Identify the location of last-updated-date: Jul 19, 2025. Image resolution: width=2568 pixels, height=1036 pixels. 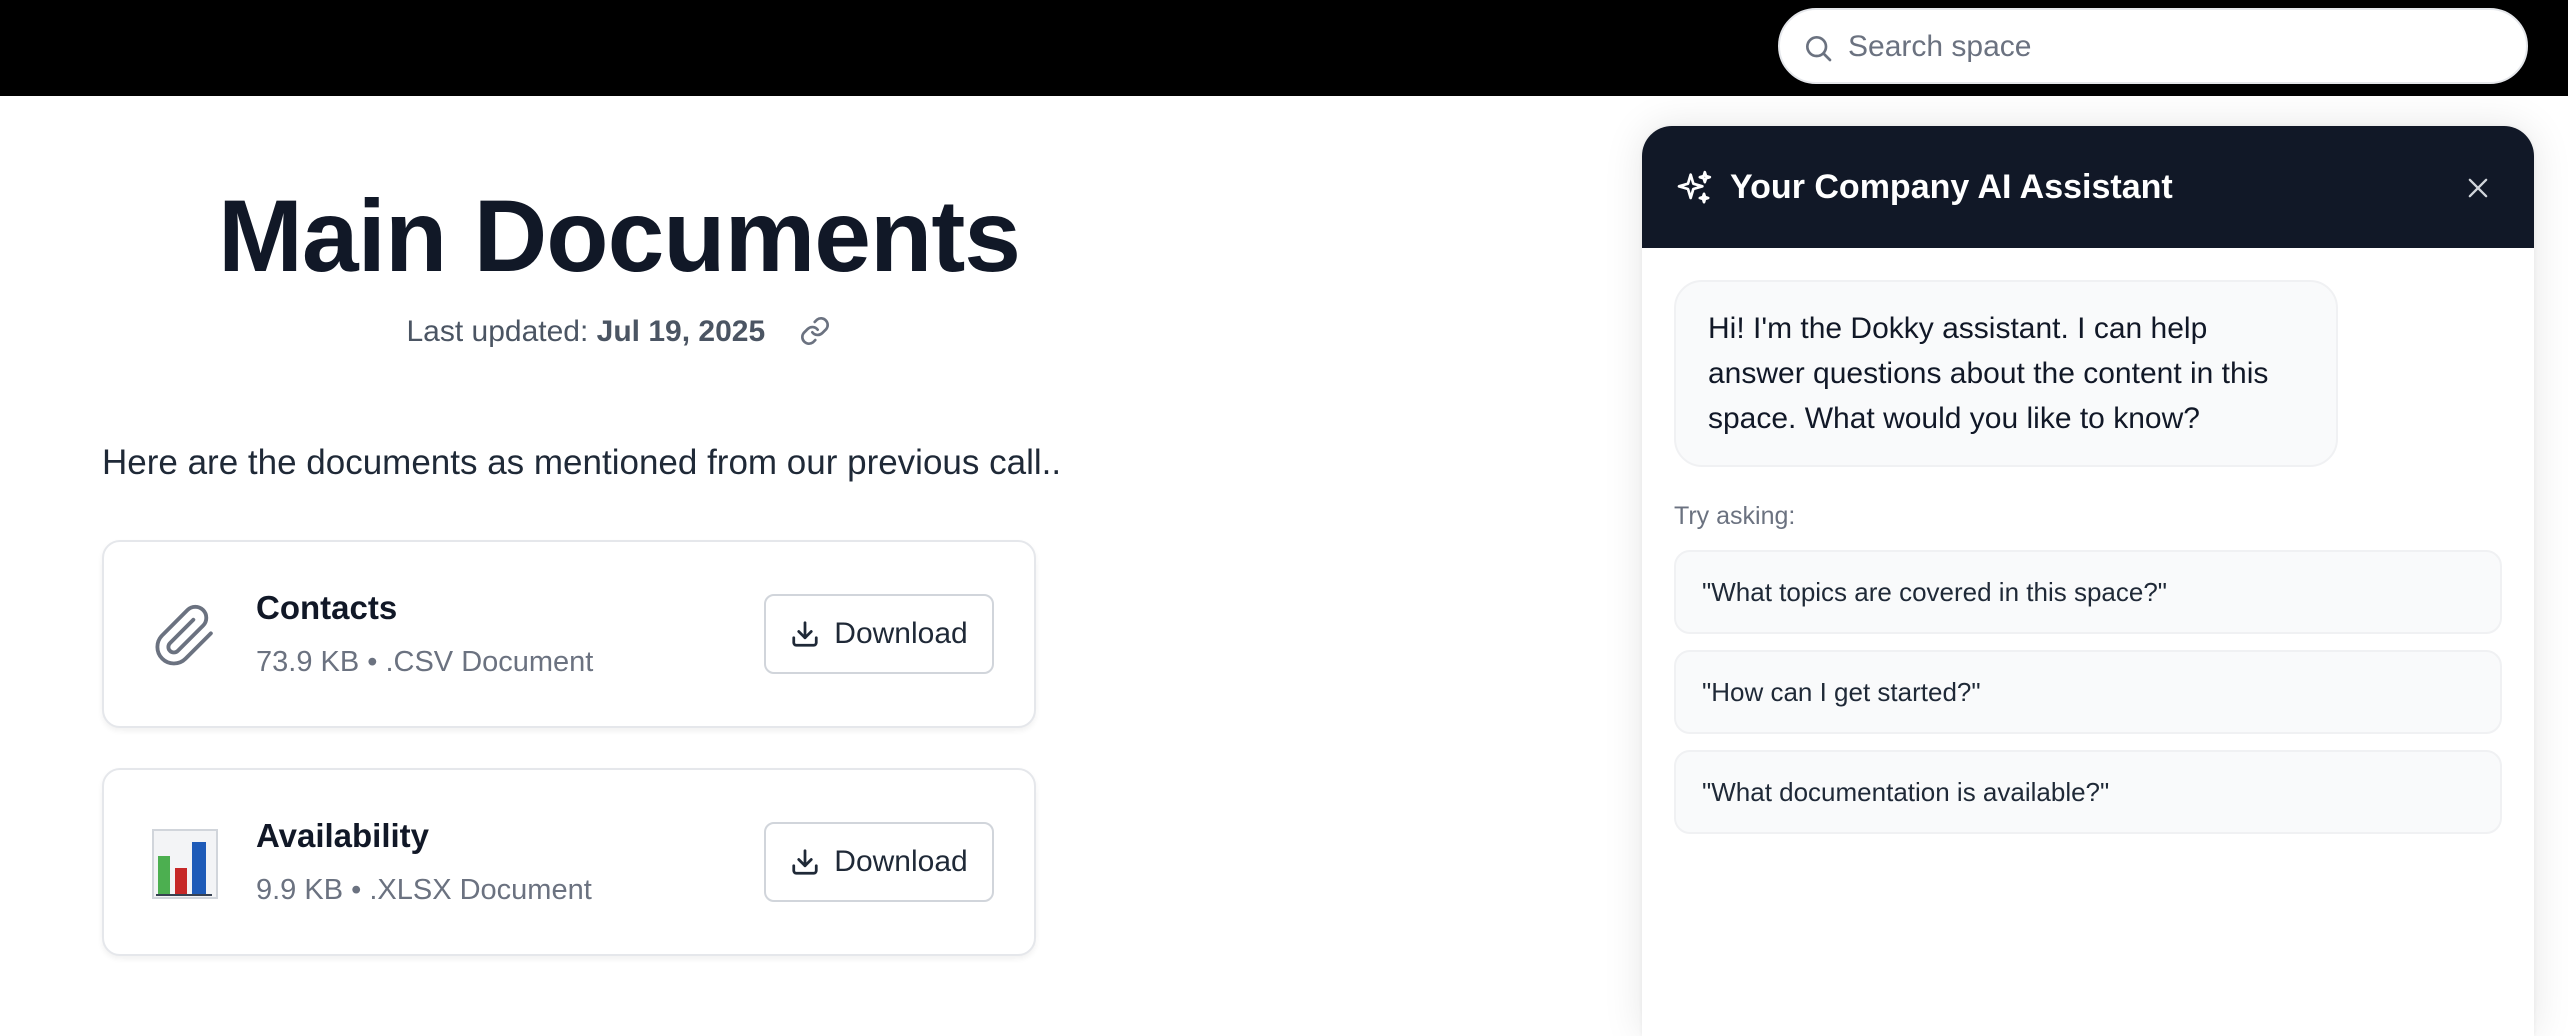
(681, 331).